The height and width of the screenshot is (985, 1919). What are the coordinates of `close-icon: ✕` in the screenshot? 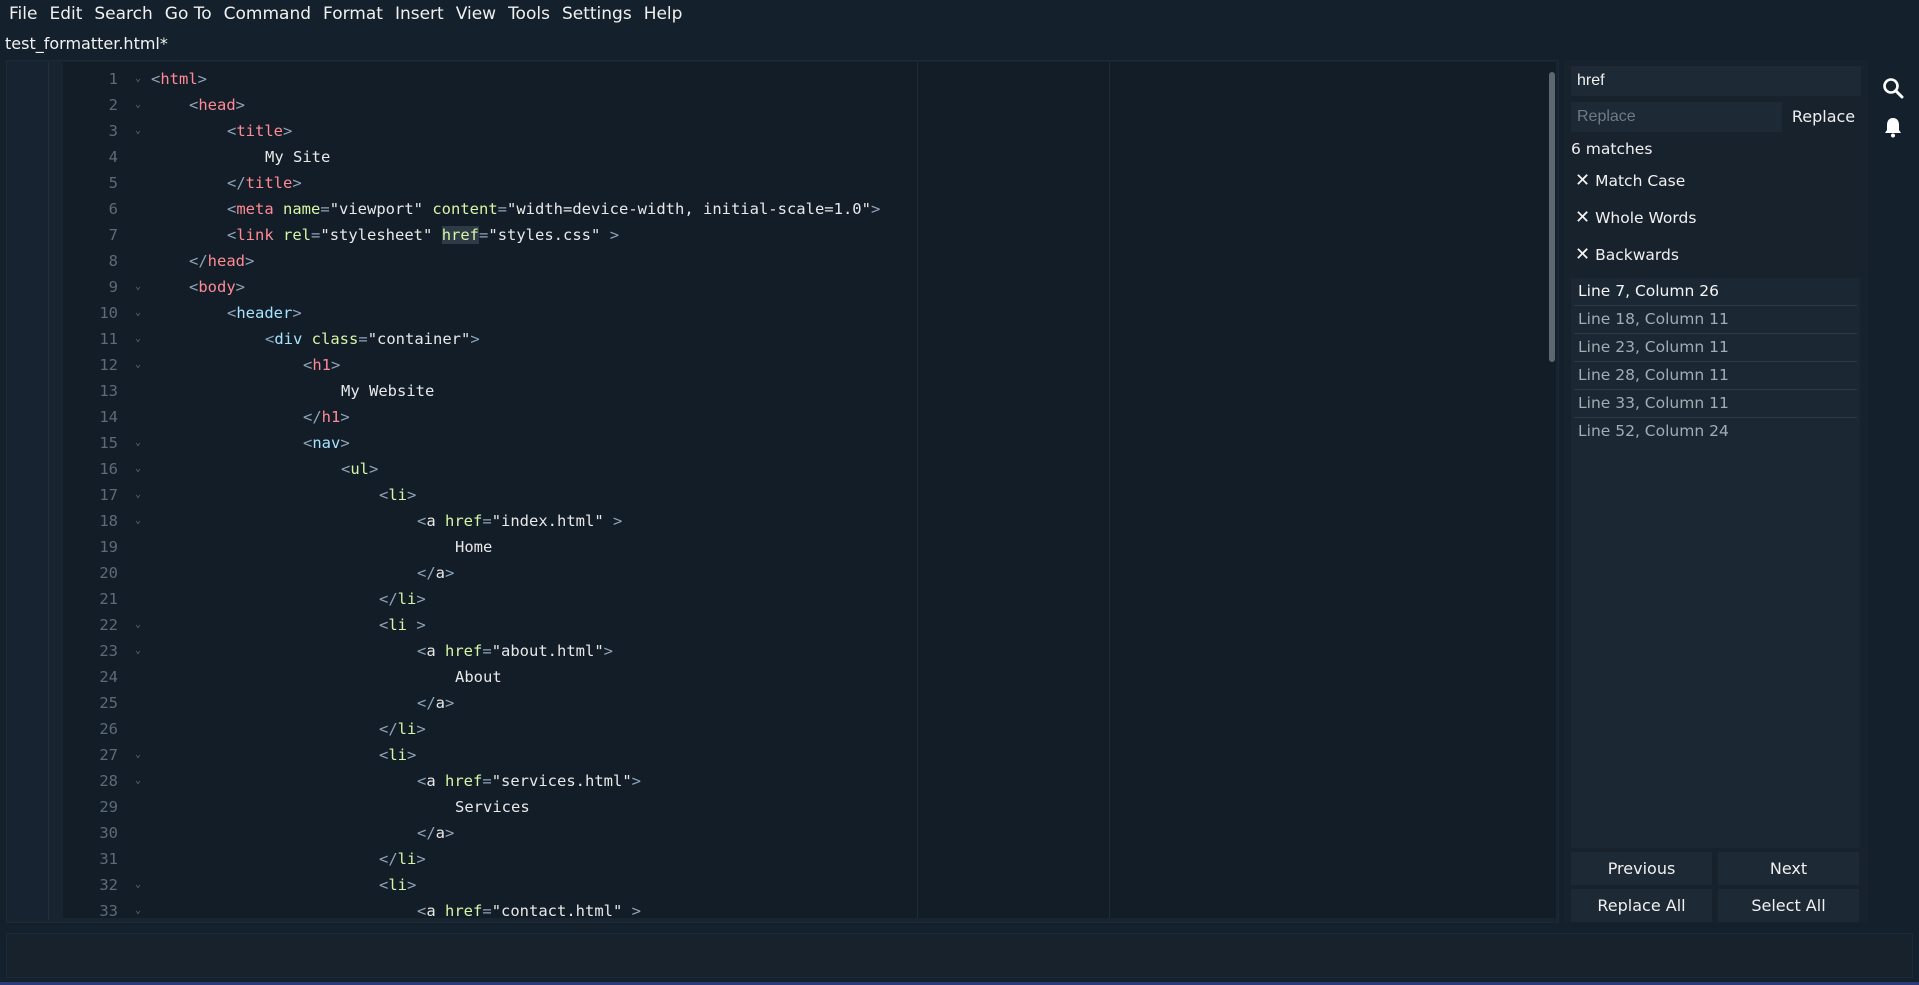 It's located at (1583, 180).